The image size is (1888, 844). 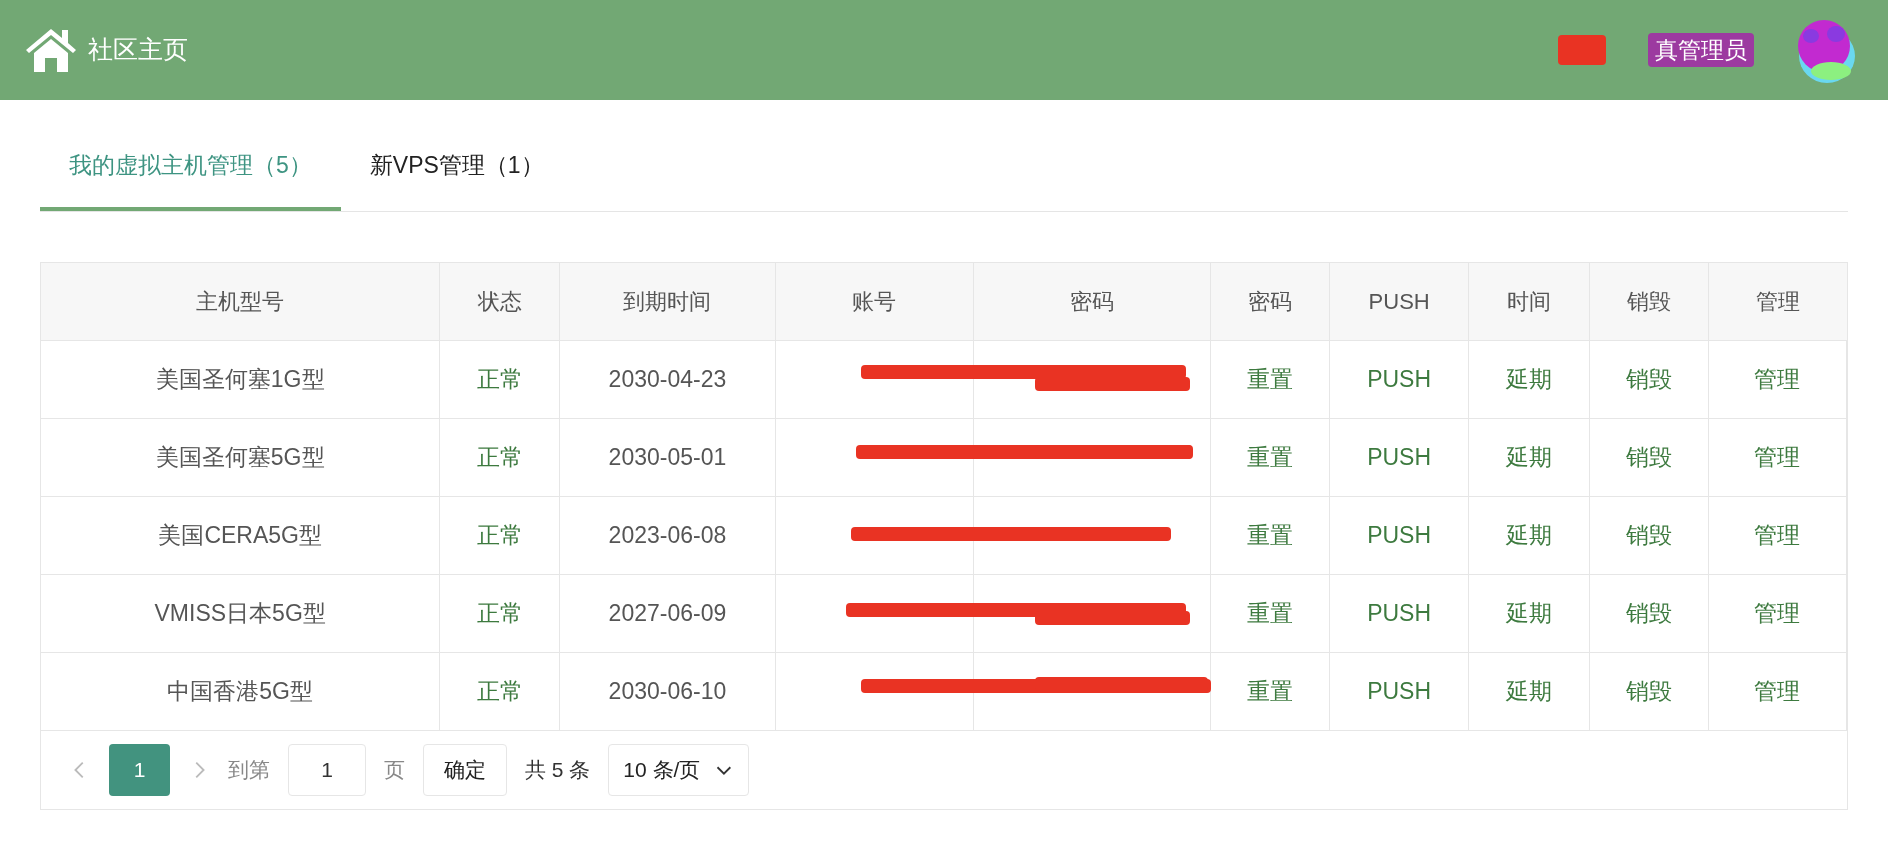 I want to click on redaction-mark, so click(x=1582, y=50).